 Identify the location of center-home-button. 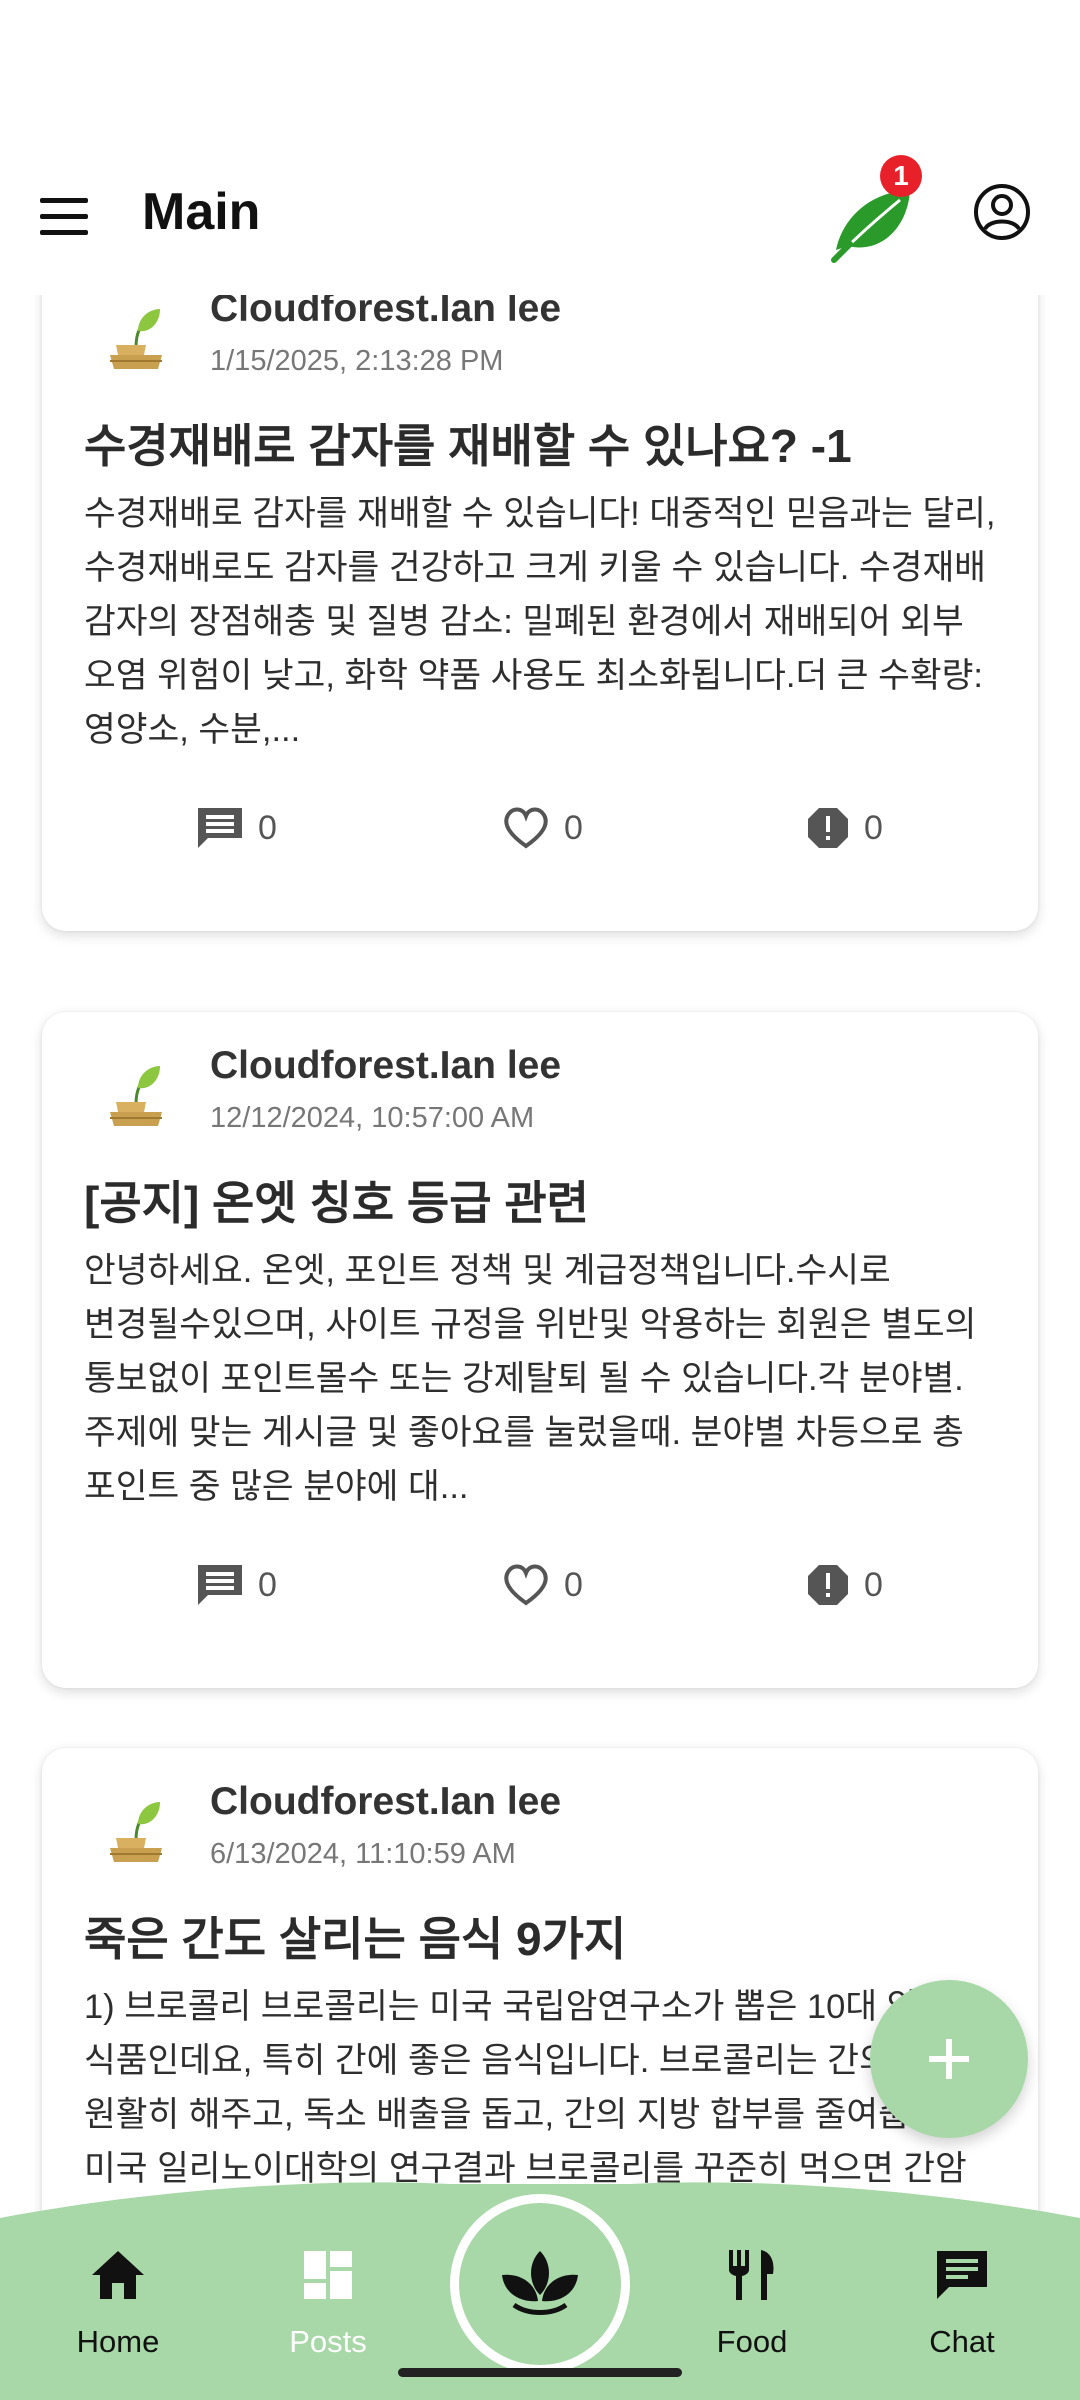
(540, 2284).